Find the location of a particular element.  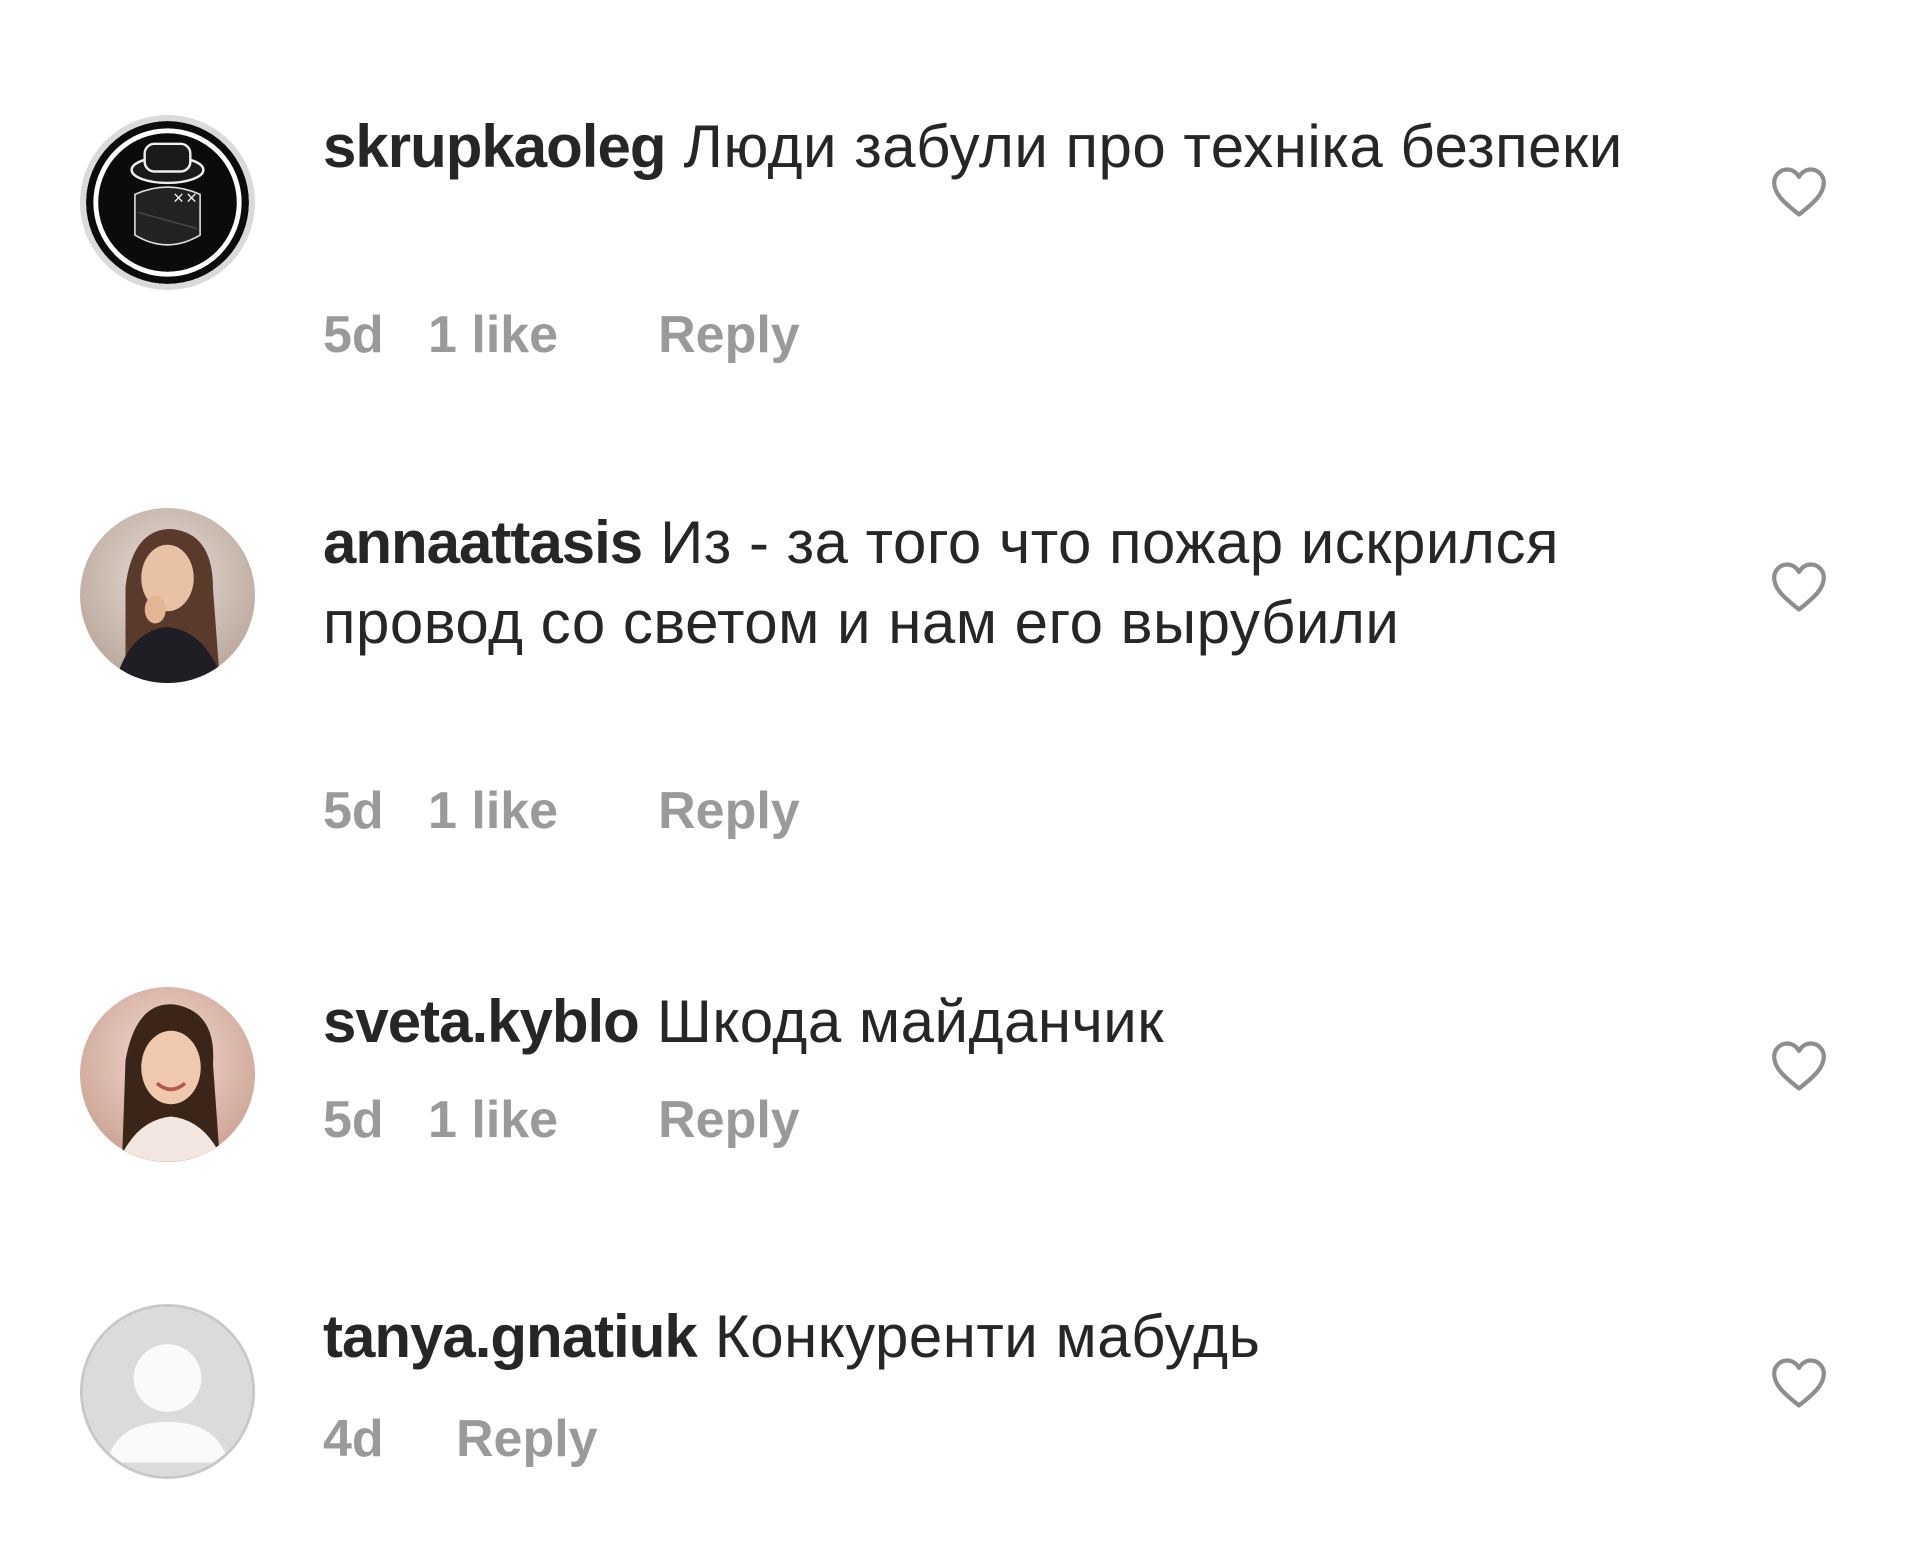

comment-meta: 4d Reply is located at coordinates (460, 1439).